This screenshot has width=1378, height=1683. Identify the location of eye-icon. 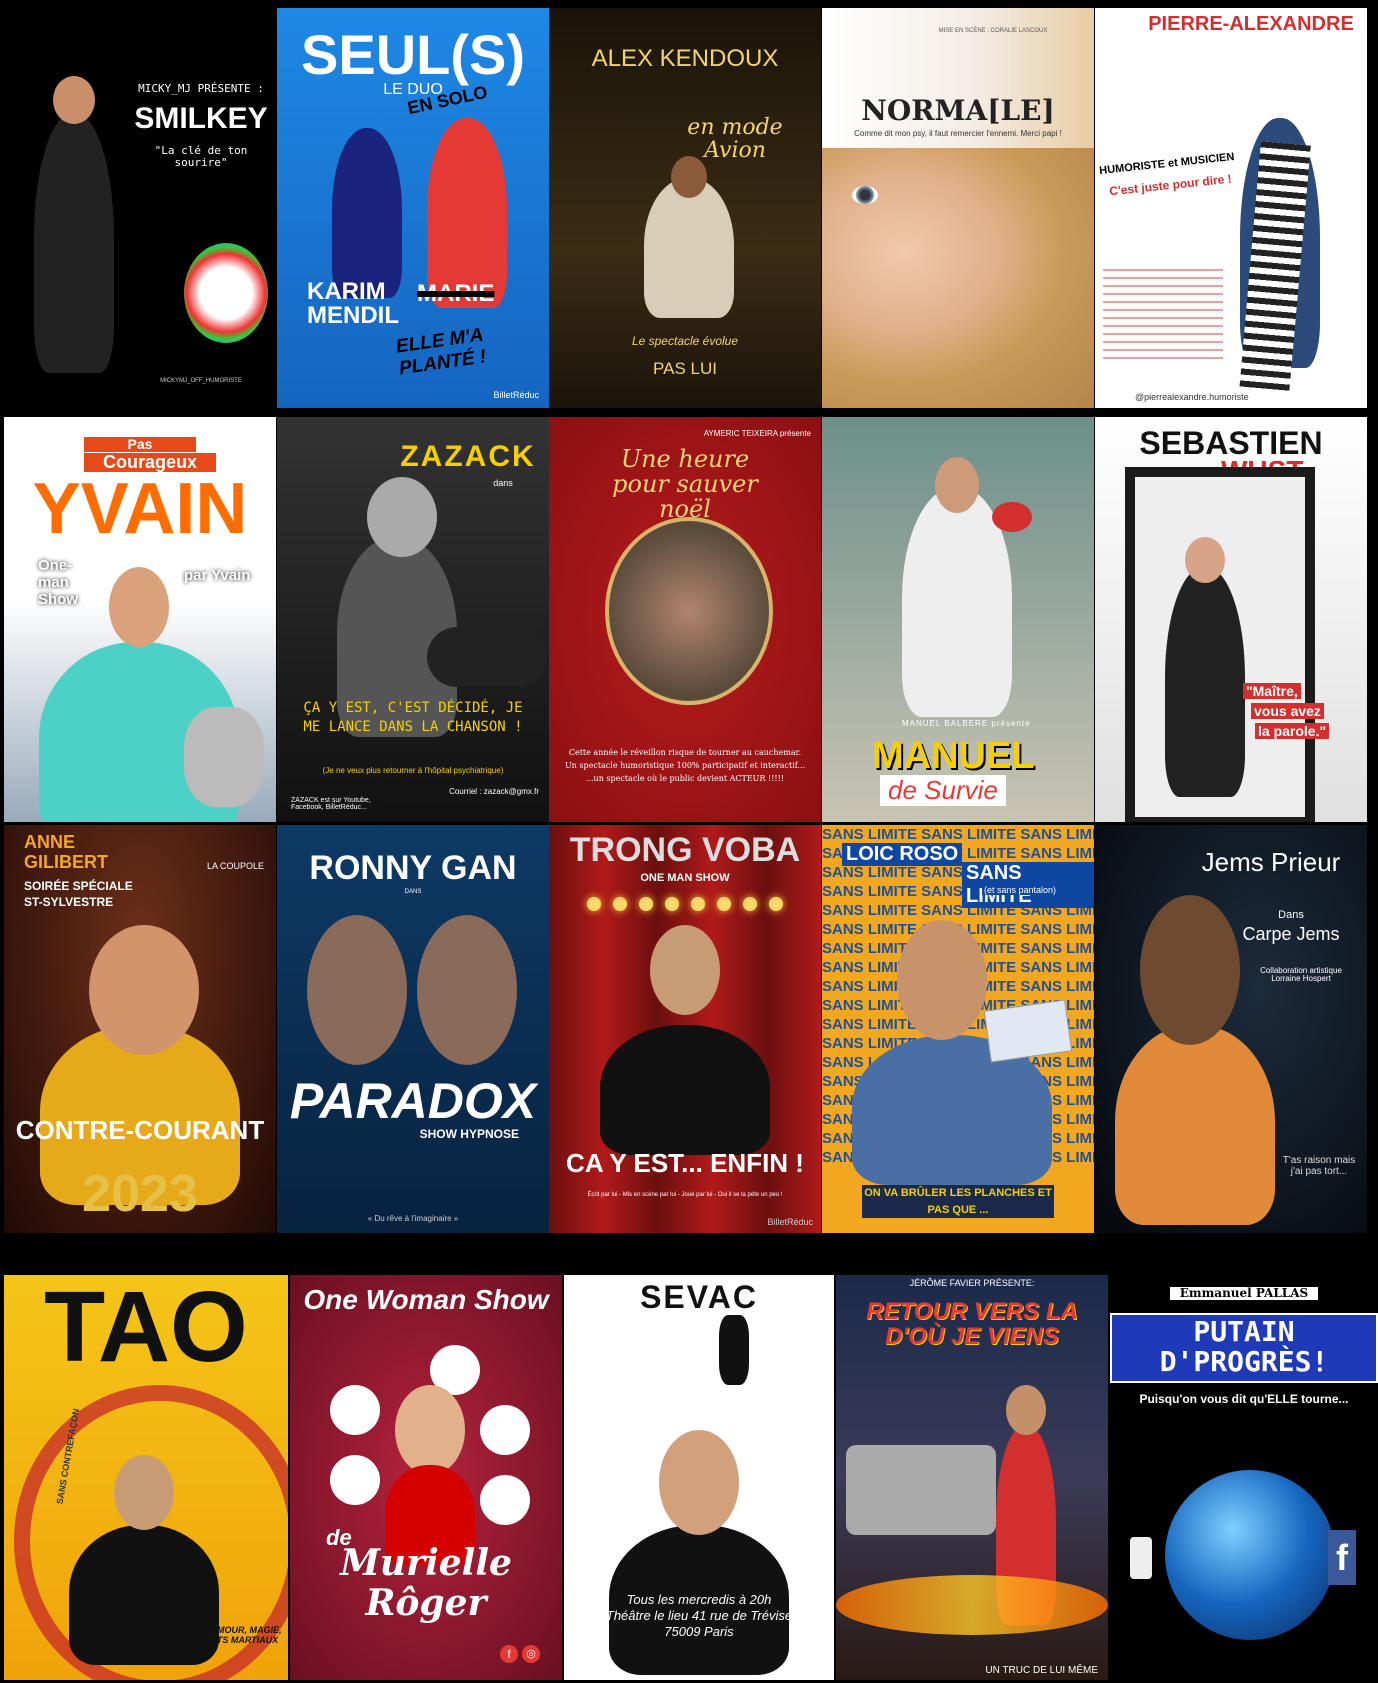
(865, 195).